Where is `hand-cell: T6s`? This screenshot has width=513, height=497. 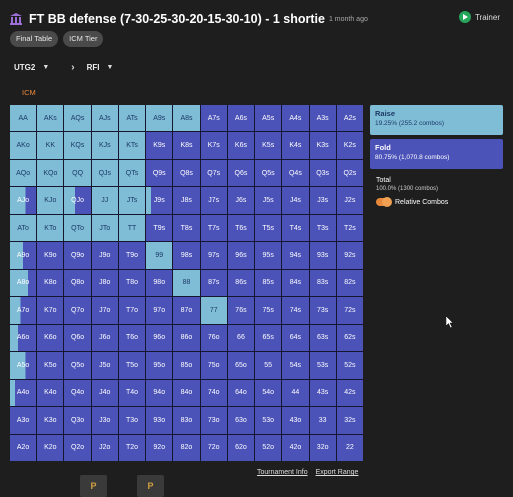
hand-cell: T6s is located at coordinates (241, 228).